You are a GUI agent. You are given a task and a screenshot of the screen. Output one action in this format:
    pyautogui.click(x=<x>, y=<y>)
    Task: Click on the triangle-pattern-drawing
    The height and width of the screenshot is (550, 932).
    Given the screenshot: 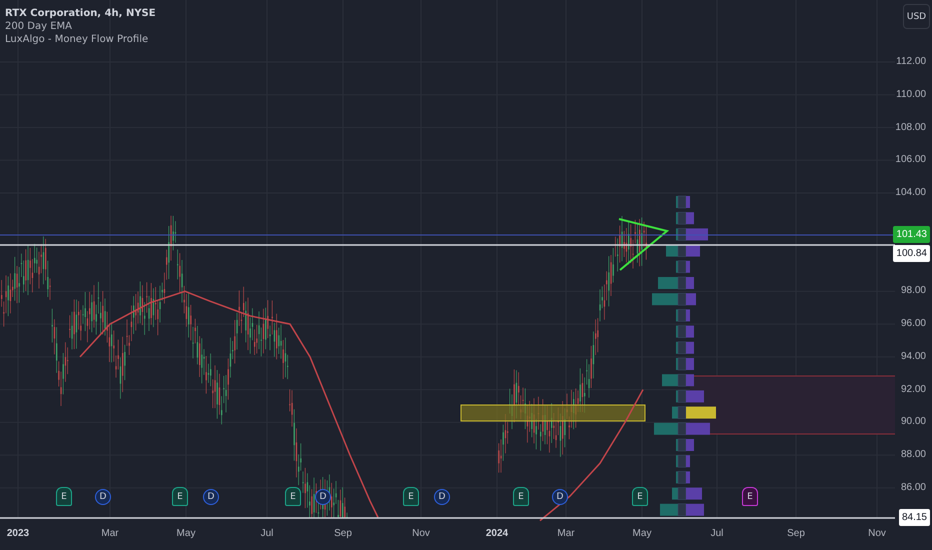 What is the action you would take?
    pyautogui.click(x=644, y=244)
    